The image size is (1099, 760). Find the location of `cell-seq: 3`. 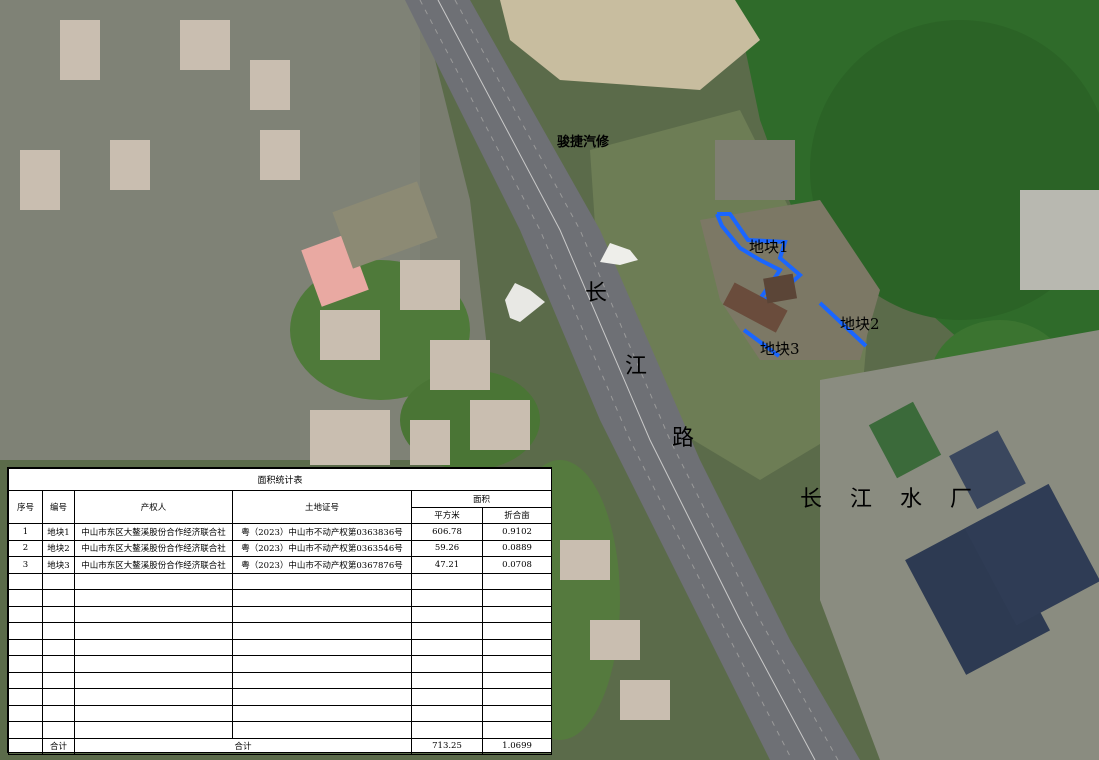

cell-seq: 3 is located at coordinates (25, 565).